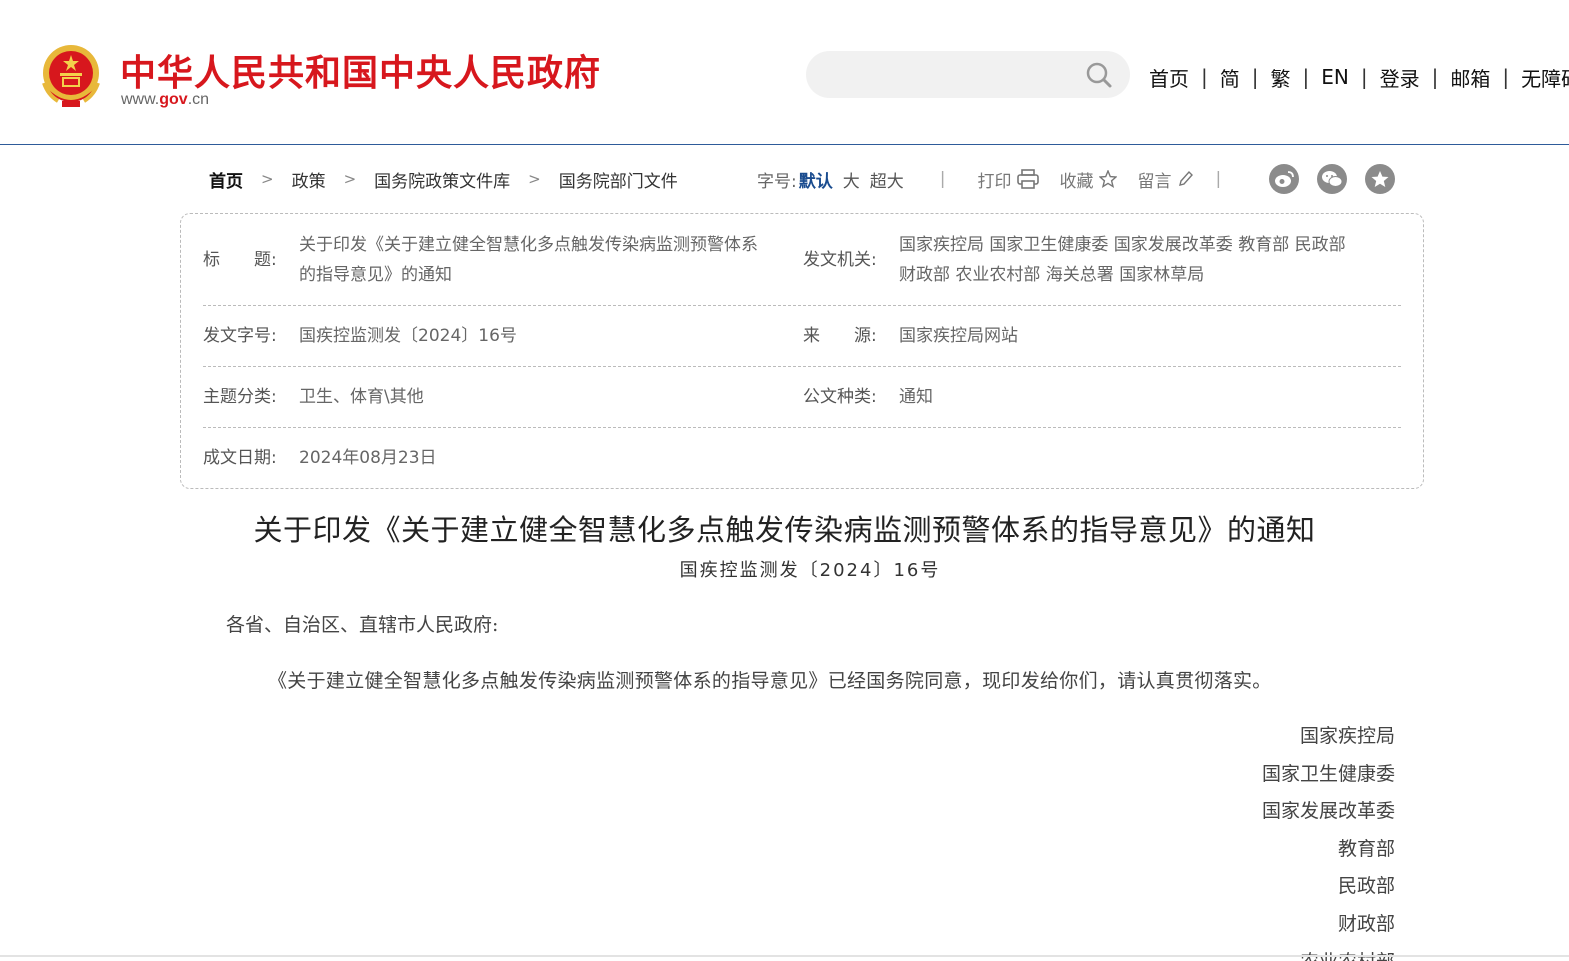 Image resolution: width=1569 pixels, height=961 pixels. What do you see at coordinates (240, 260) in the screenshot?
I see `meta-title-label: 标 题:` at bounding box center [240, 260].